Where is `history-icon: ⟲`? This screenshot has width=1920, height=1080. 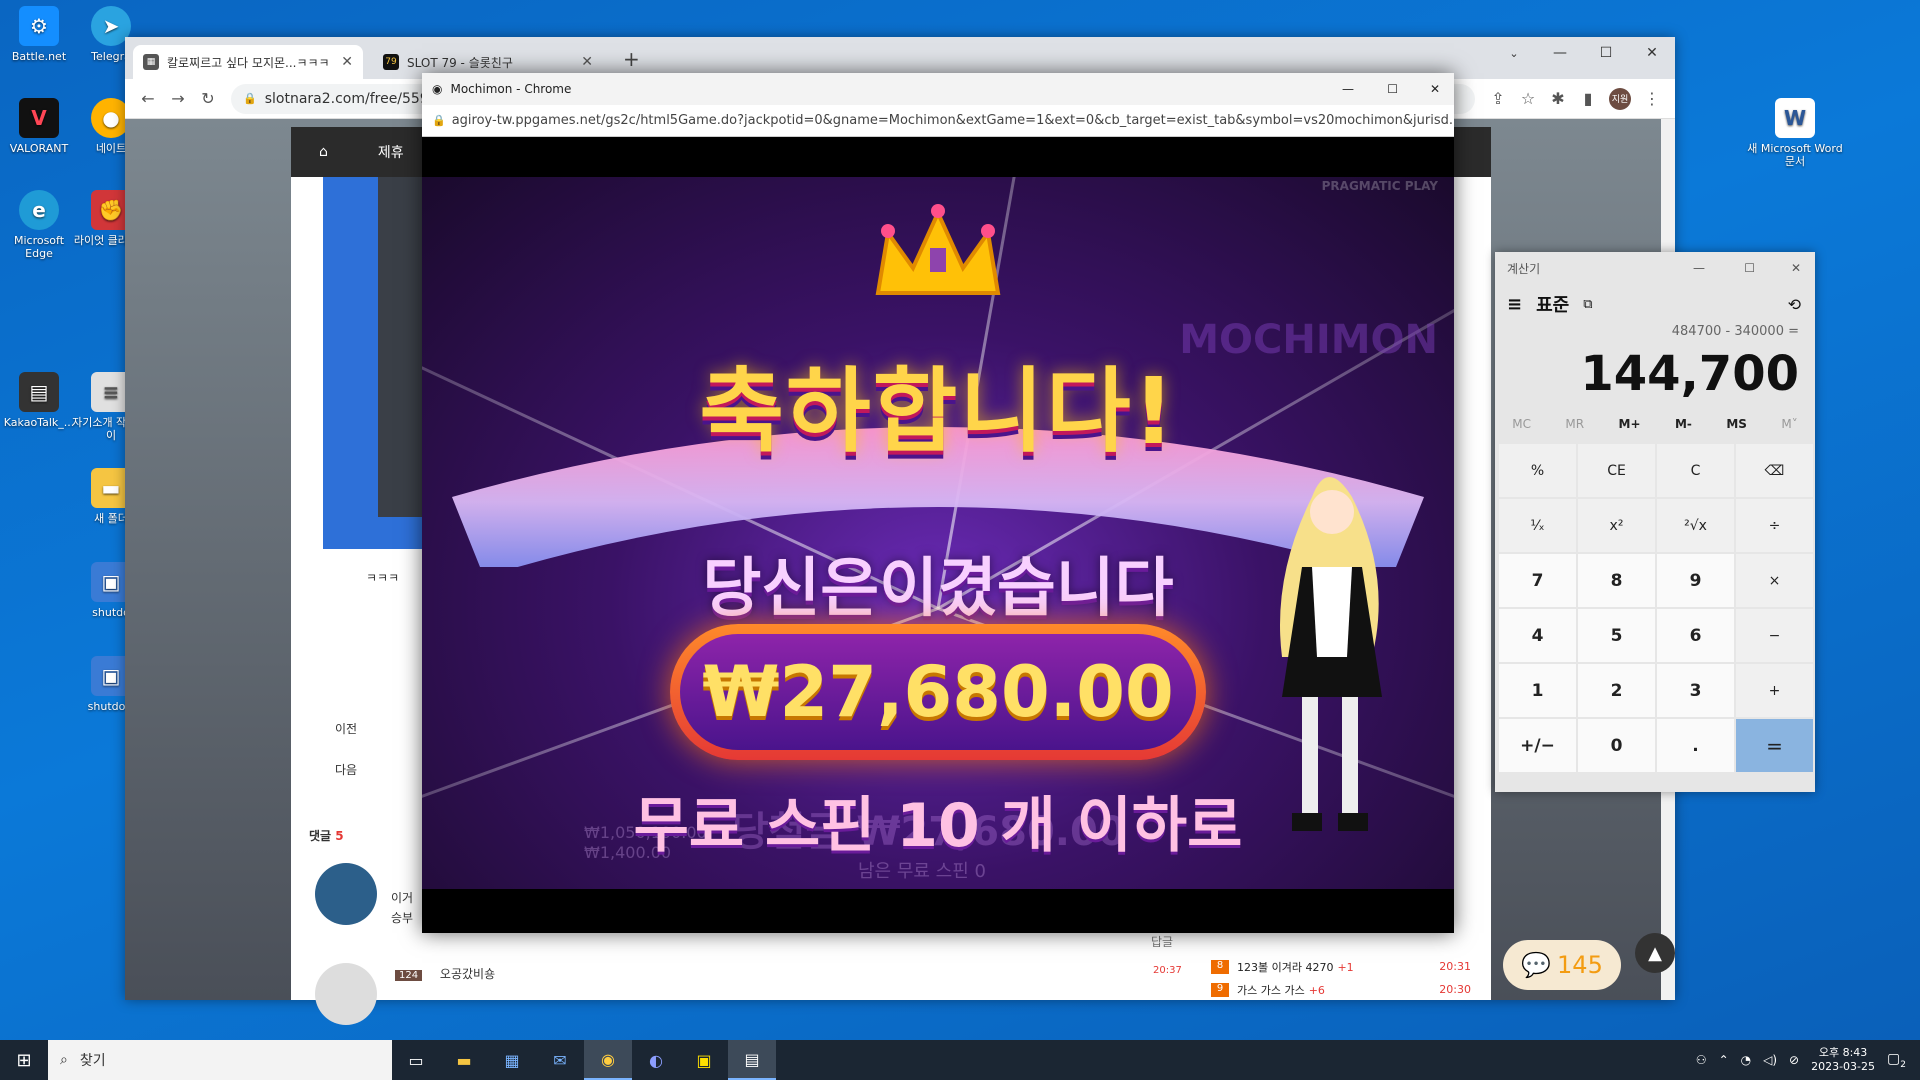 history-icon: ⟲ is located at coordinates (1794, 304).